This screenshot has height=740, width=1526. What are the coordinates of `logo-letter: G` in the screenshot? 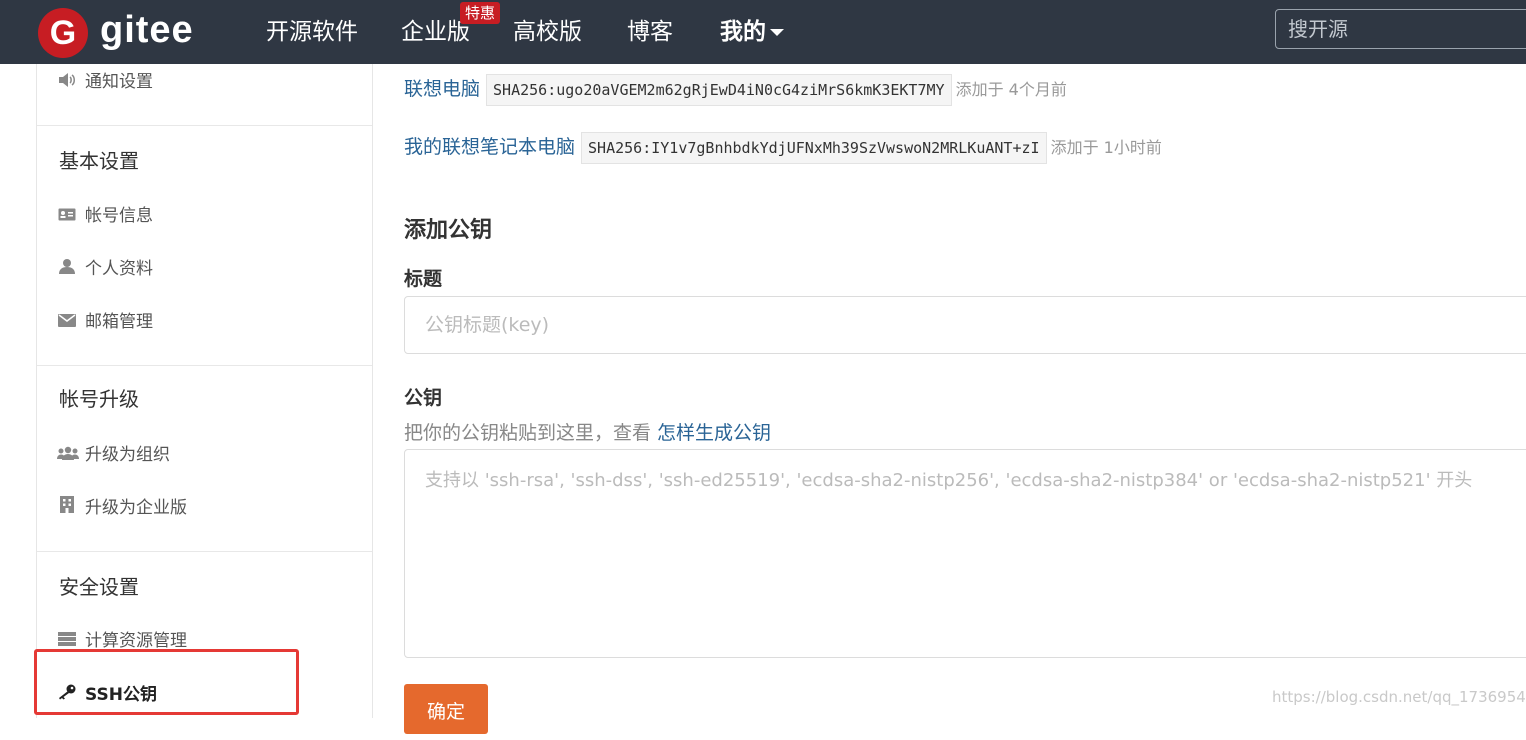 It's located at (63, 33).